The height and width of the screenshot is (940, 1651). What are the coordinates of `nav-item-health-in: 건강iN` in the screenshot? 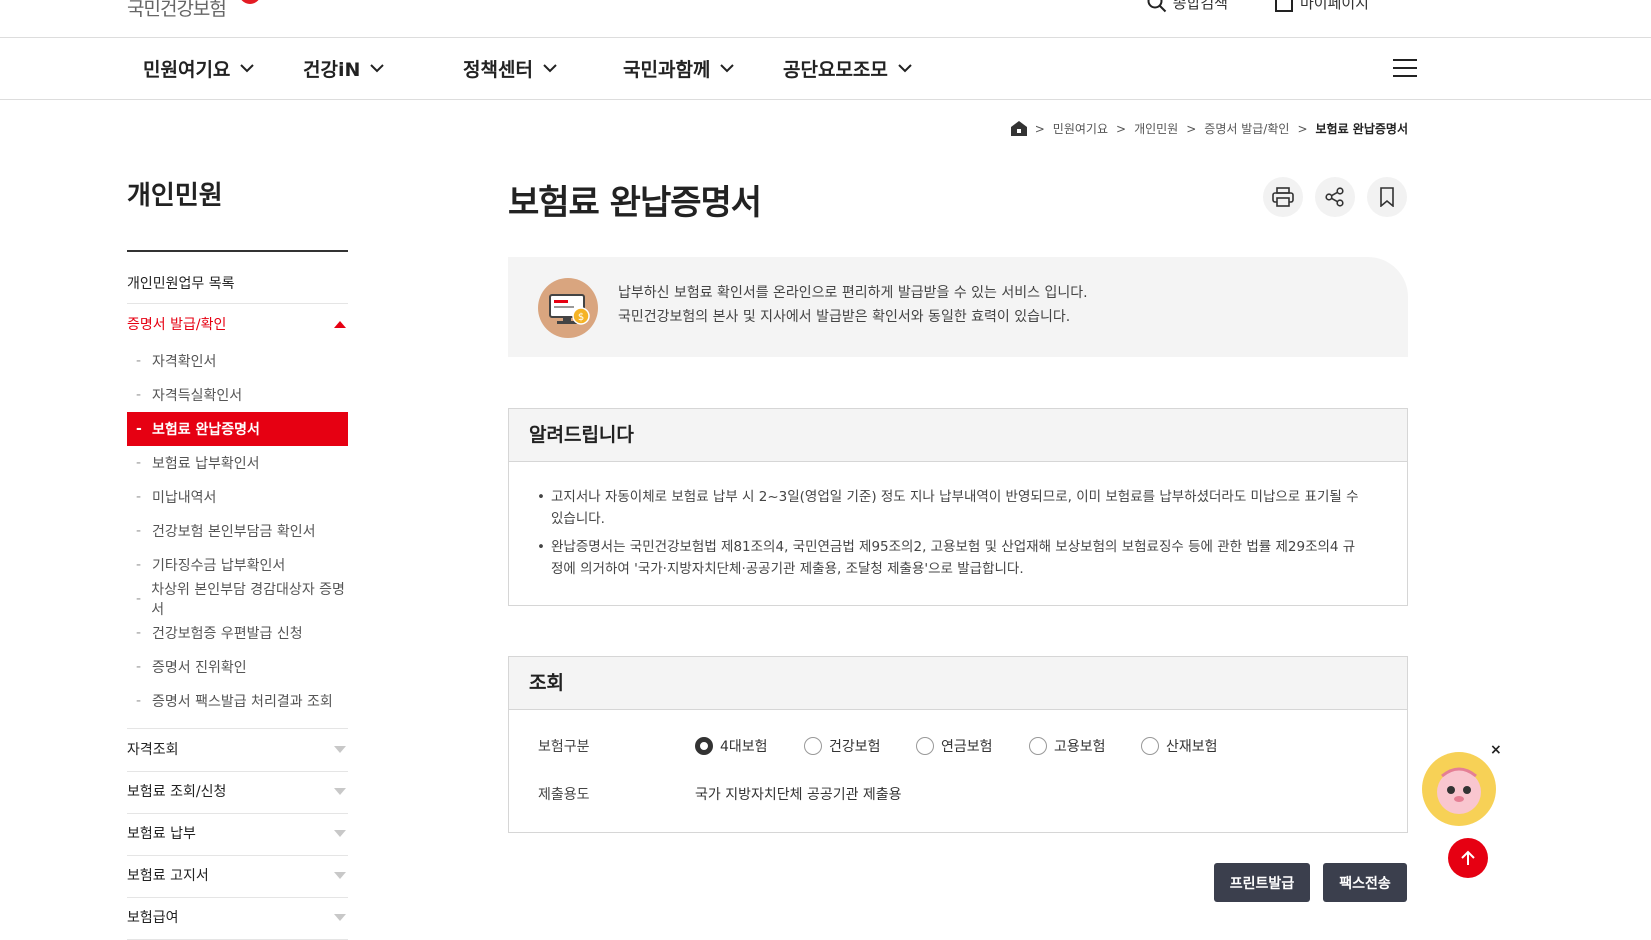 It's located at (344, 68).